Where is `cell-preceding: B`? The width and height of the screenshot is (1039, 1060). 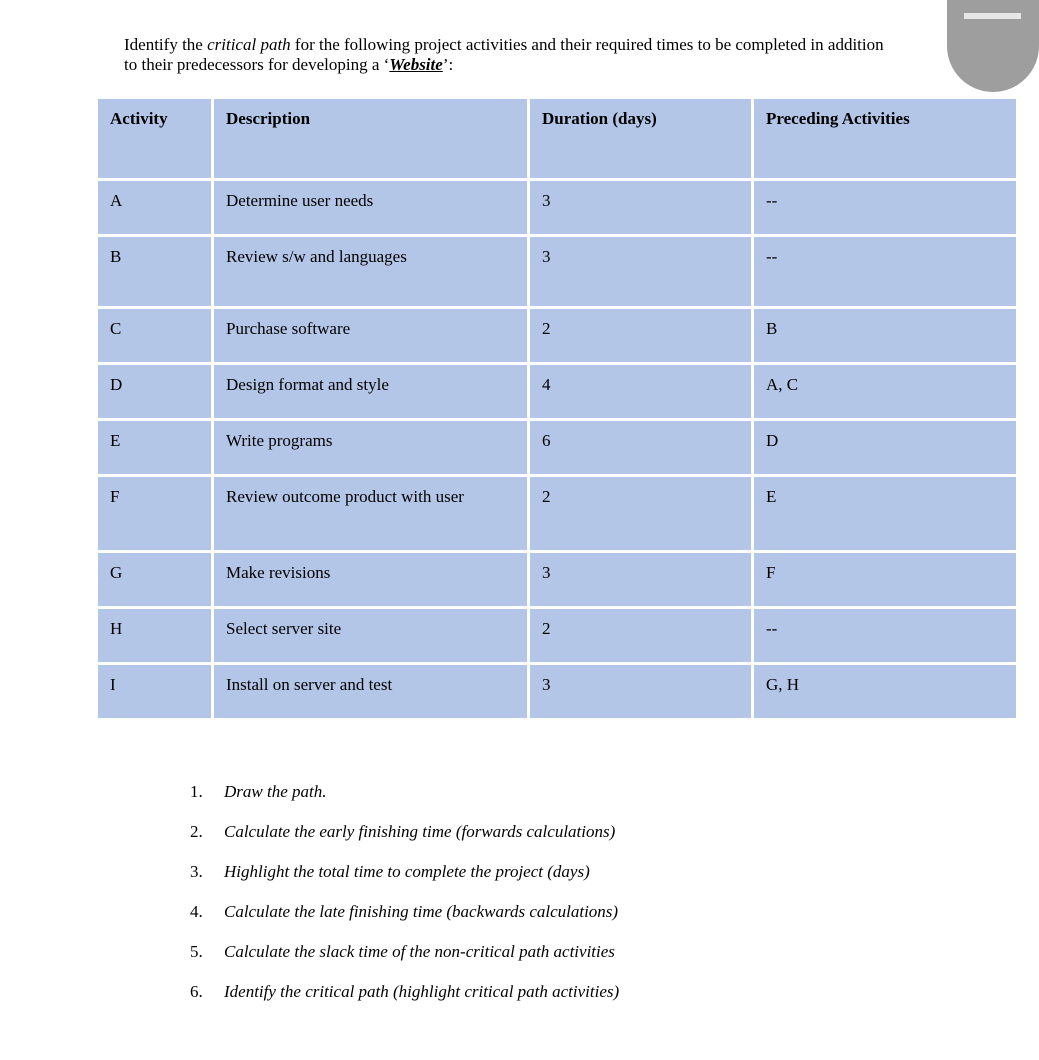 cell-preceding: B is located at coordinates (885, 335).